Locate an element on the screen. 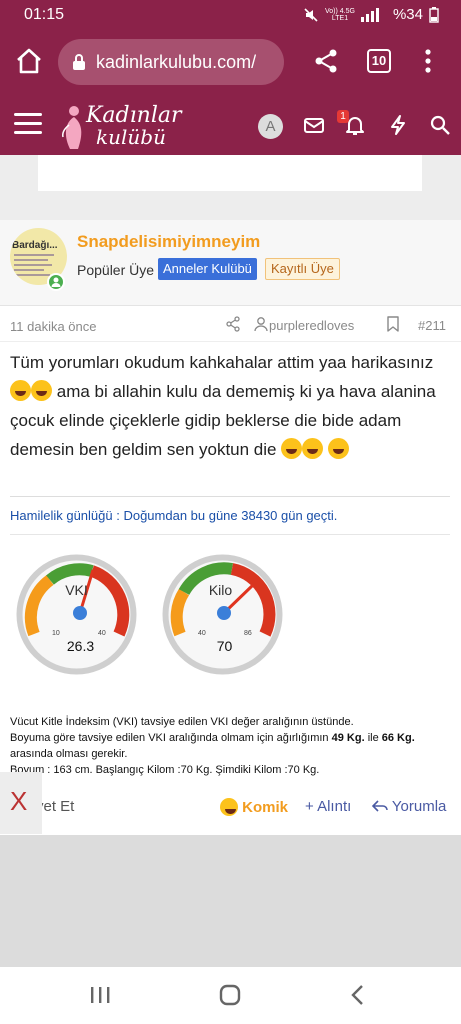 This screenshot has width=461, height=1024. online-status-icon is located at coordinates (56, 282).